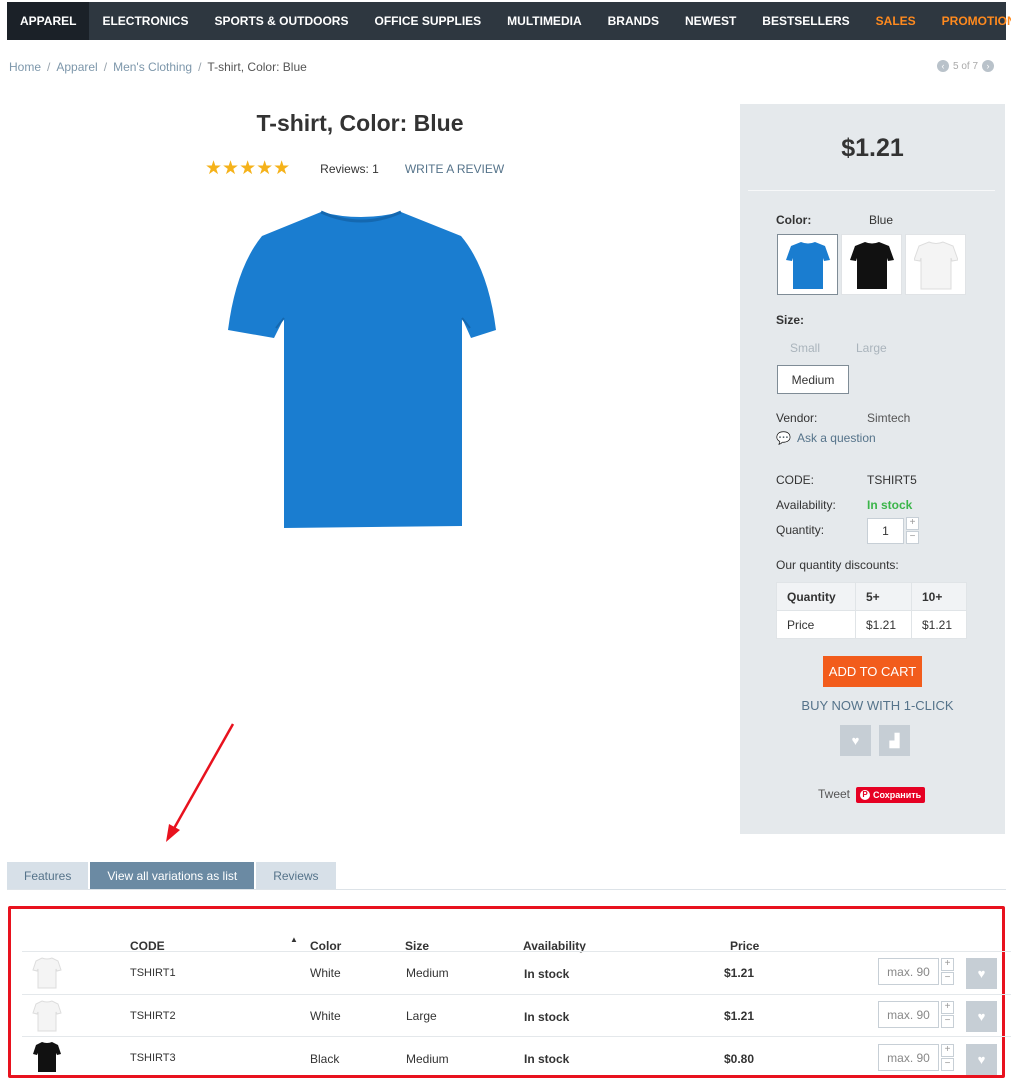 This screenshot has height=1079, width=1011. I want to click on swatch-blue, so click(807, 264).